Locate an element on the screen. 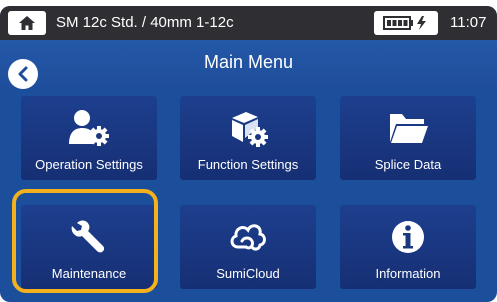 This screenshot has width=497, height=302. page-title: Main Menu is located at coordinates (248, 62).